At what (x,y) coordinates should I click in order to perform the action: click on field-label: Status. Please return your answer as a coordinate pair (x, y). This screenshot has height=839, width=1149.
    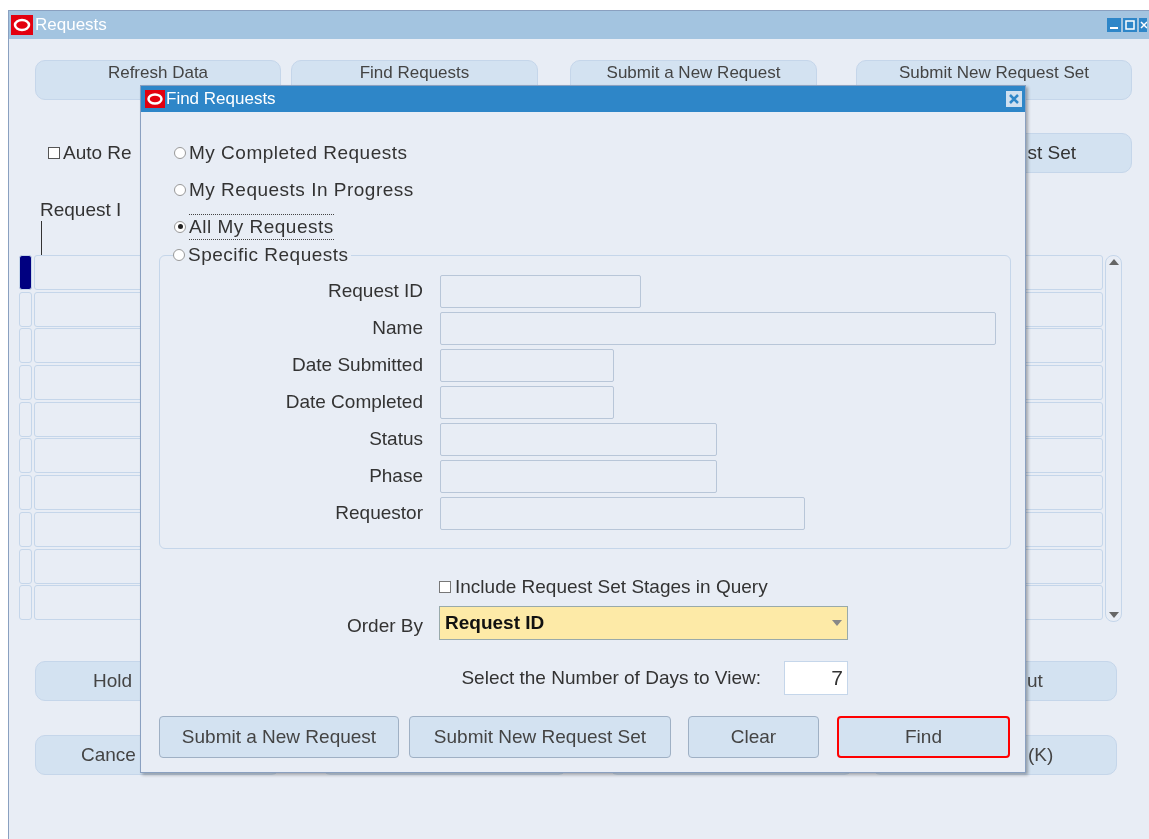
    Looking at the image, I should click on (395, 439).